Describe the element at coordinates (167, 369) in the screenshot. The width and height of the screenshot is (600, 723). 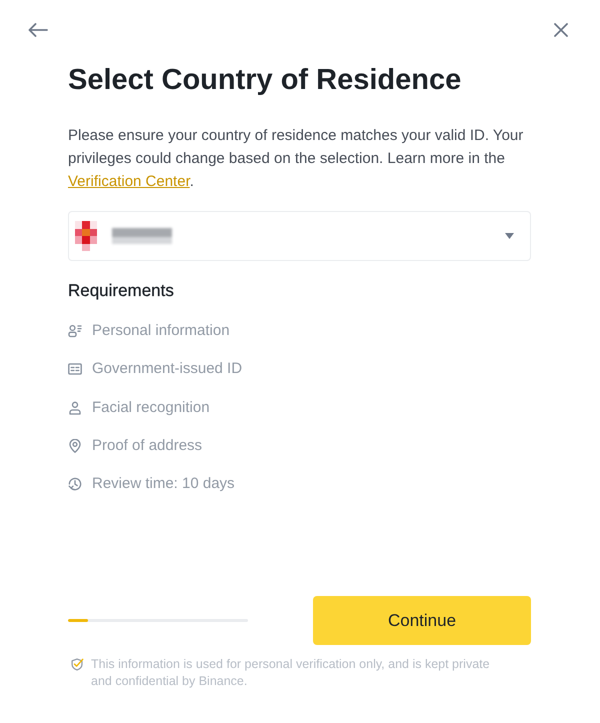
I see `requirement-label: Government-issued ID` at that location.